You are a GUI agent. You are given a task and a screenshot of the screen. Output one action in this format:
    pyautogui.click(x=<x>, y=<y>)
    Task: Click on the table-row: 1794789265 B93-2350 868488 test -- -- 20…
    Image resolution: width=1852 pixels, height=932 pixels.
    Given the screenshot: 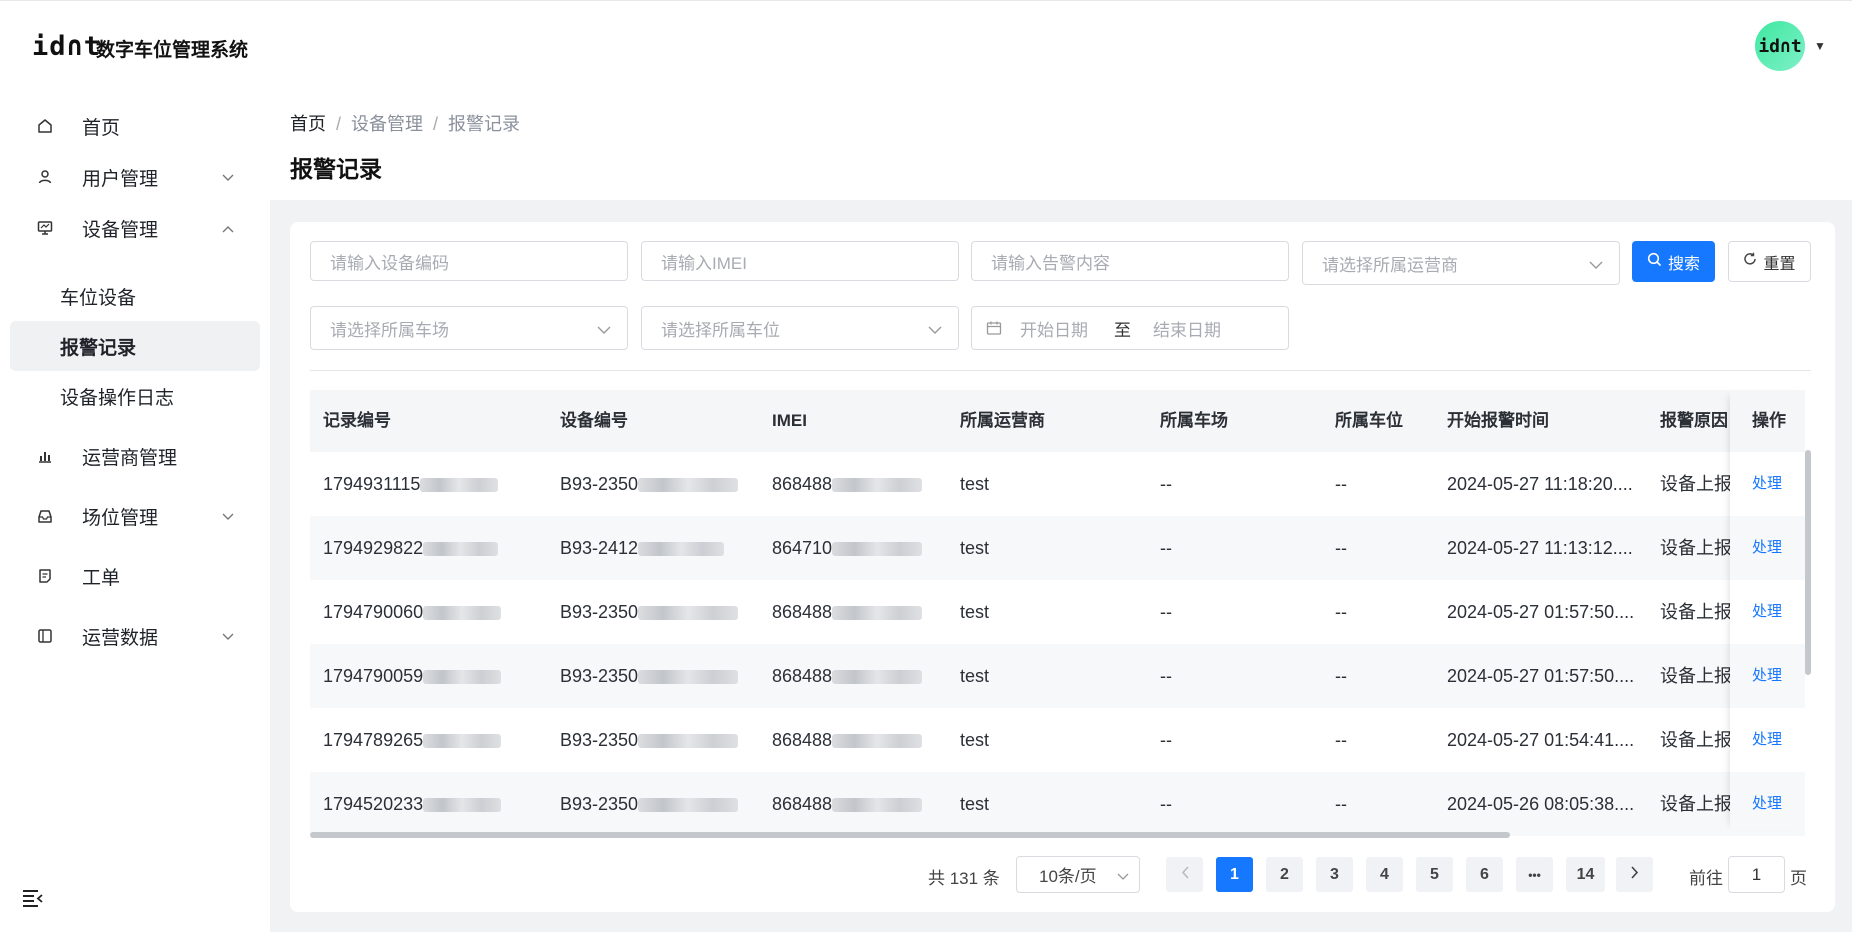 What is the action you would take?
    pyautogui.click(x=1057, y=740)
    